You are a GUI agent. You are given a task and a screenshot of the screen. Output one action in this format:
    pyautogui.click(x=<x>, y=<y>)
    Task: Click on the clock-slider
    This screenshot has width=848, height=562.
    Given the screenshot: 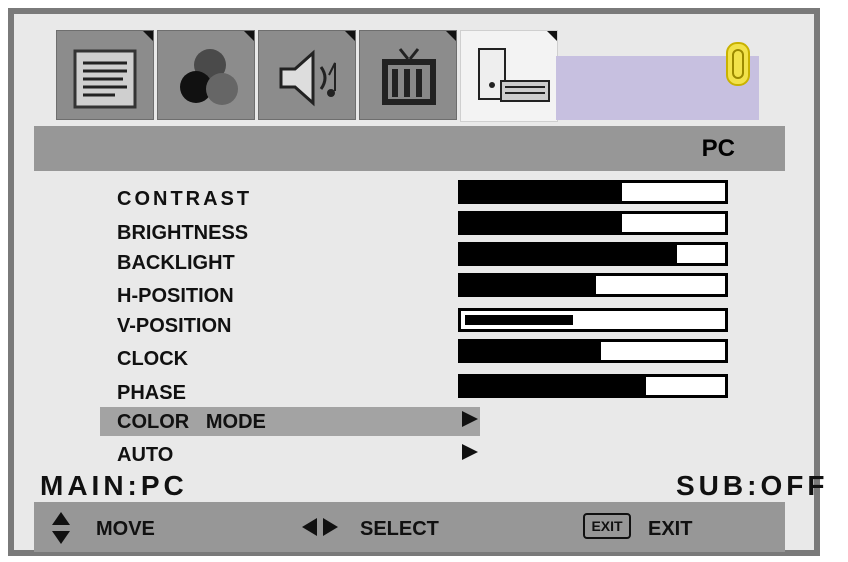 What is the action you would take?
    pyautogui.click(x=593, y=351)
    